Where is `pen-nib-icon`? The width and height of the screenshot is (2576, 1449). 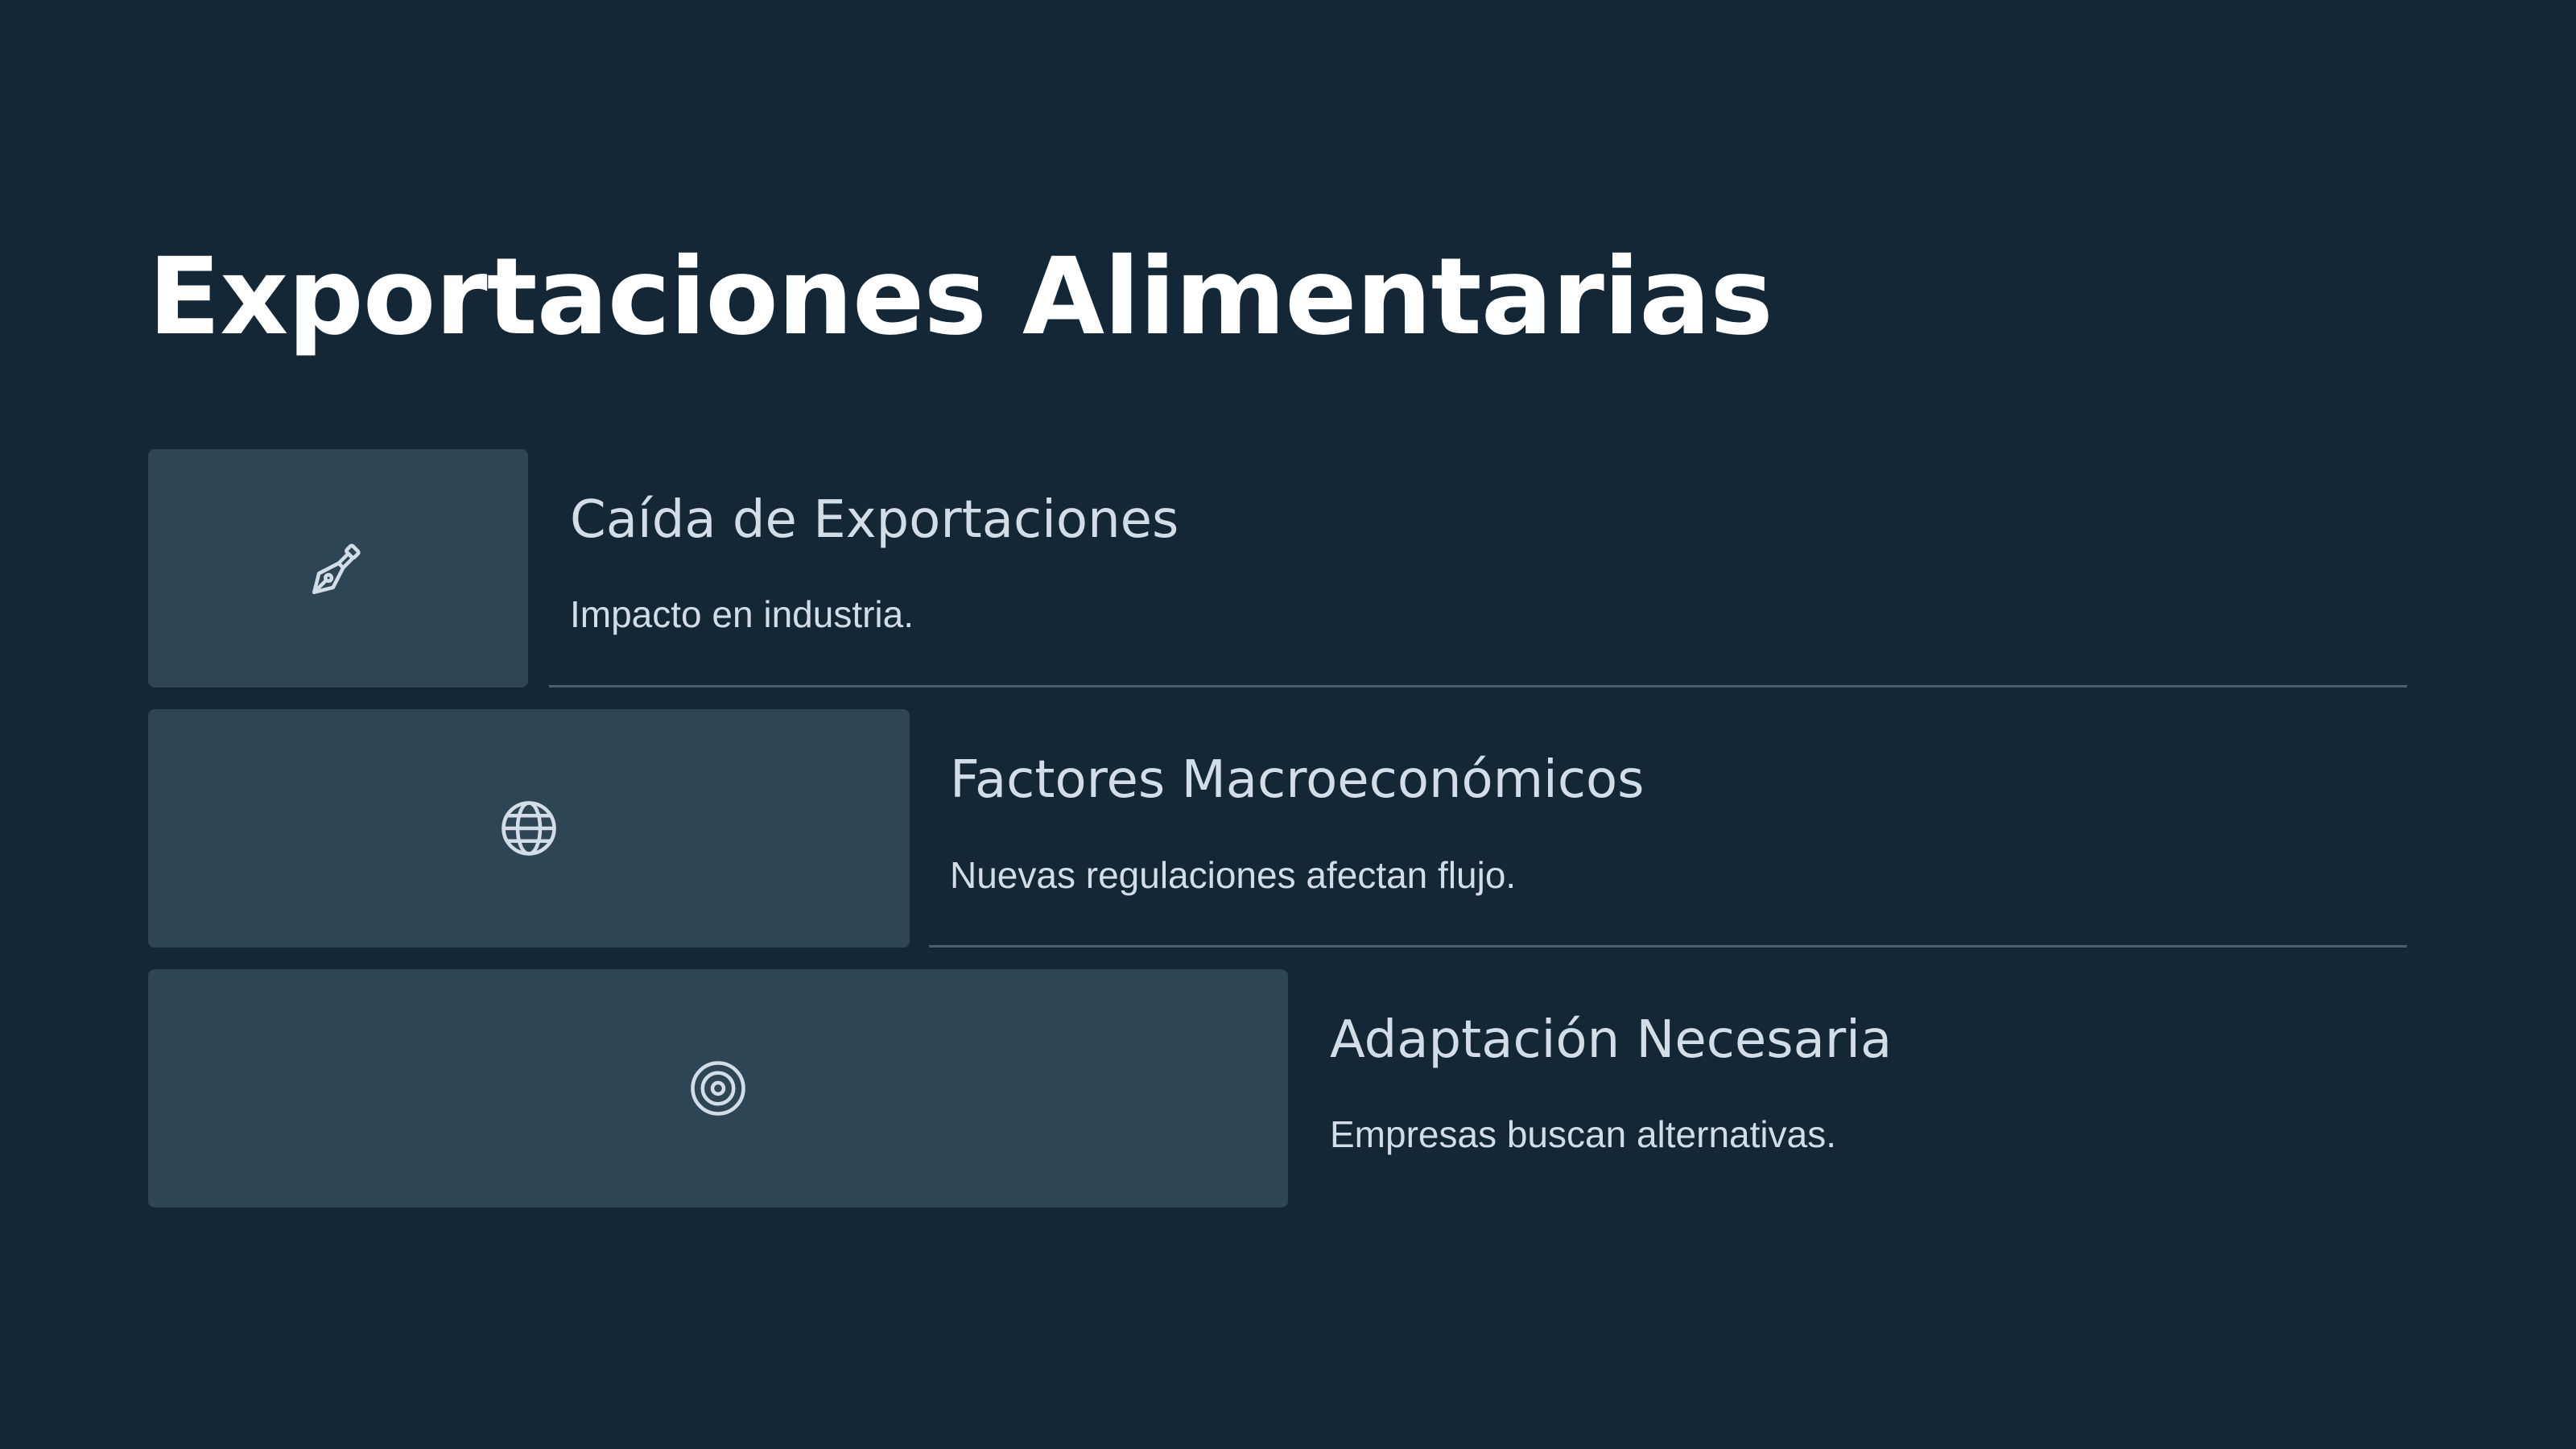
pen-nib-icon is located at coordinates (338, 568).